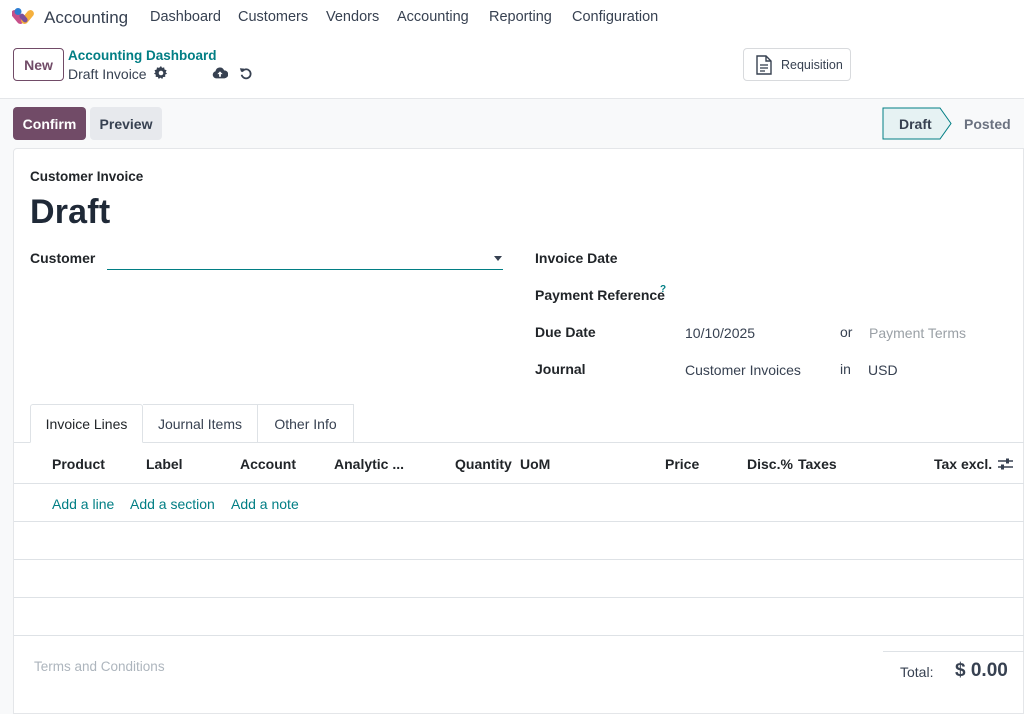 Image resolution: width=1024 pixels, height=714 pixels. I want to click on in-text: in, so click(845, 369).